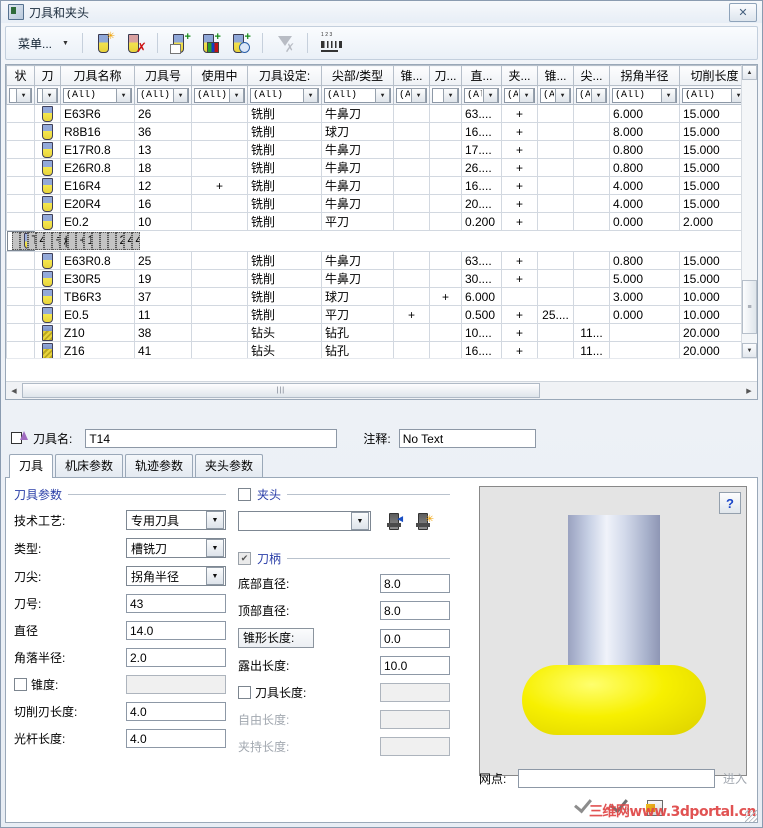  What do you see at coordinates (163, 113) in the screenshot?
I see `cell-number: 26` at bounding box center [163, 113].